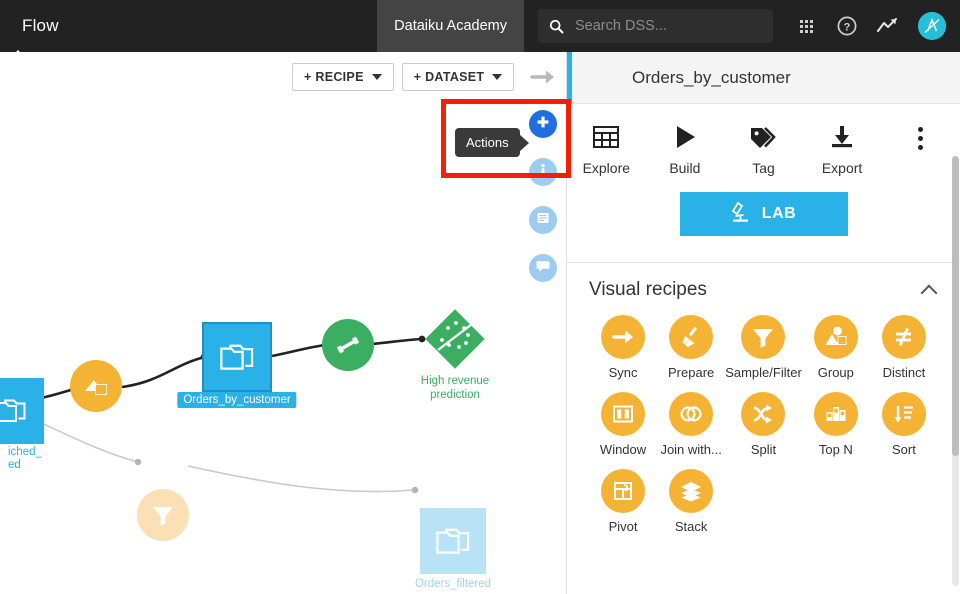  Describe the element at coordinates (763, 168) in the screenshot. I see `tag-label: Tag` at that location.